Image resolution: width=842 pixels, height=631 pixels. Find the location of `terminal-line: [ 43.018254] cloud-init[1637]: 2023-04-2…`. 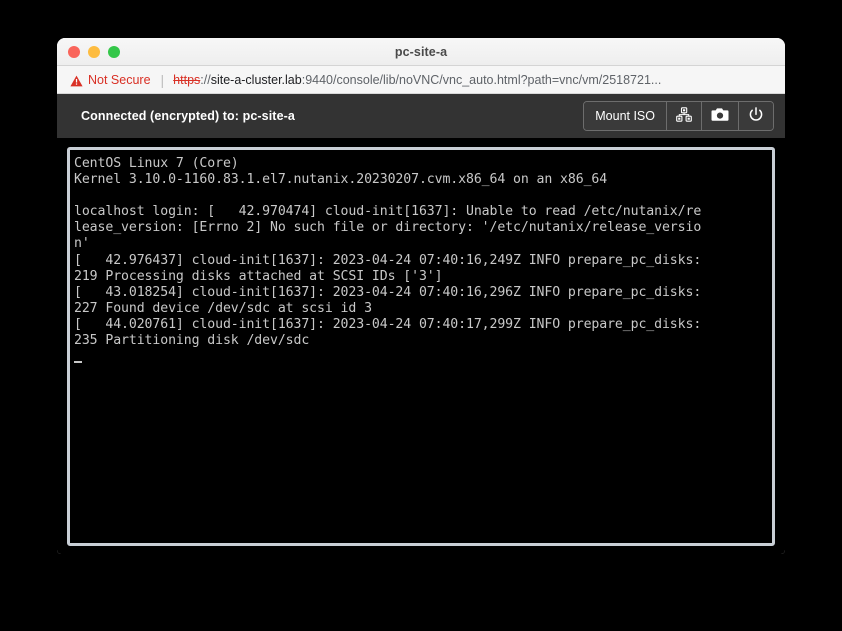

terminal-line: [ 43.018254] cloud-init[1637]: 2023-04-2… is located at coordinates (388, 292).